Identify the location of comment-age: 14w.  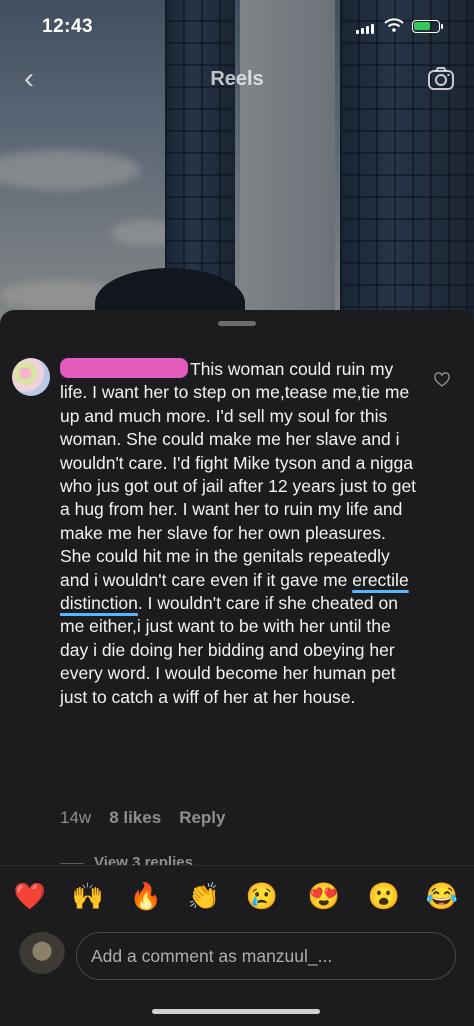
(76, 817).